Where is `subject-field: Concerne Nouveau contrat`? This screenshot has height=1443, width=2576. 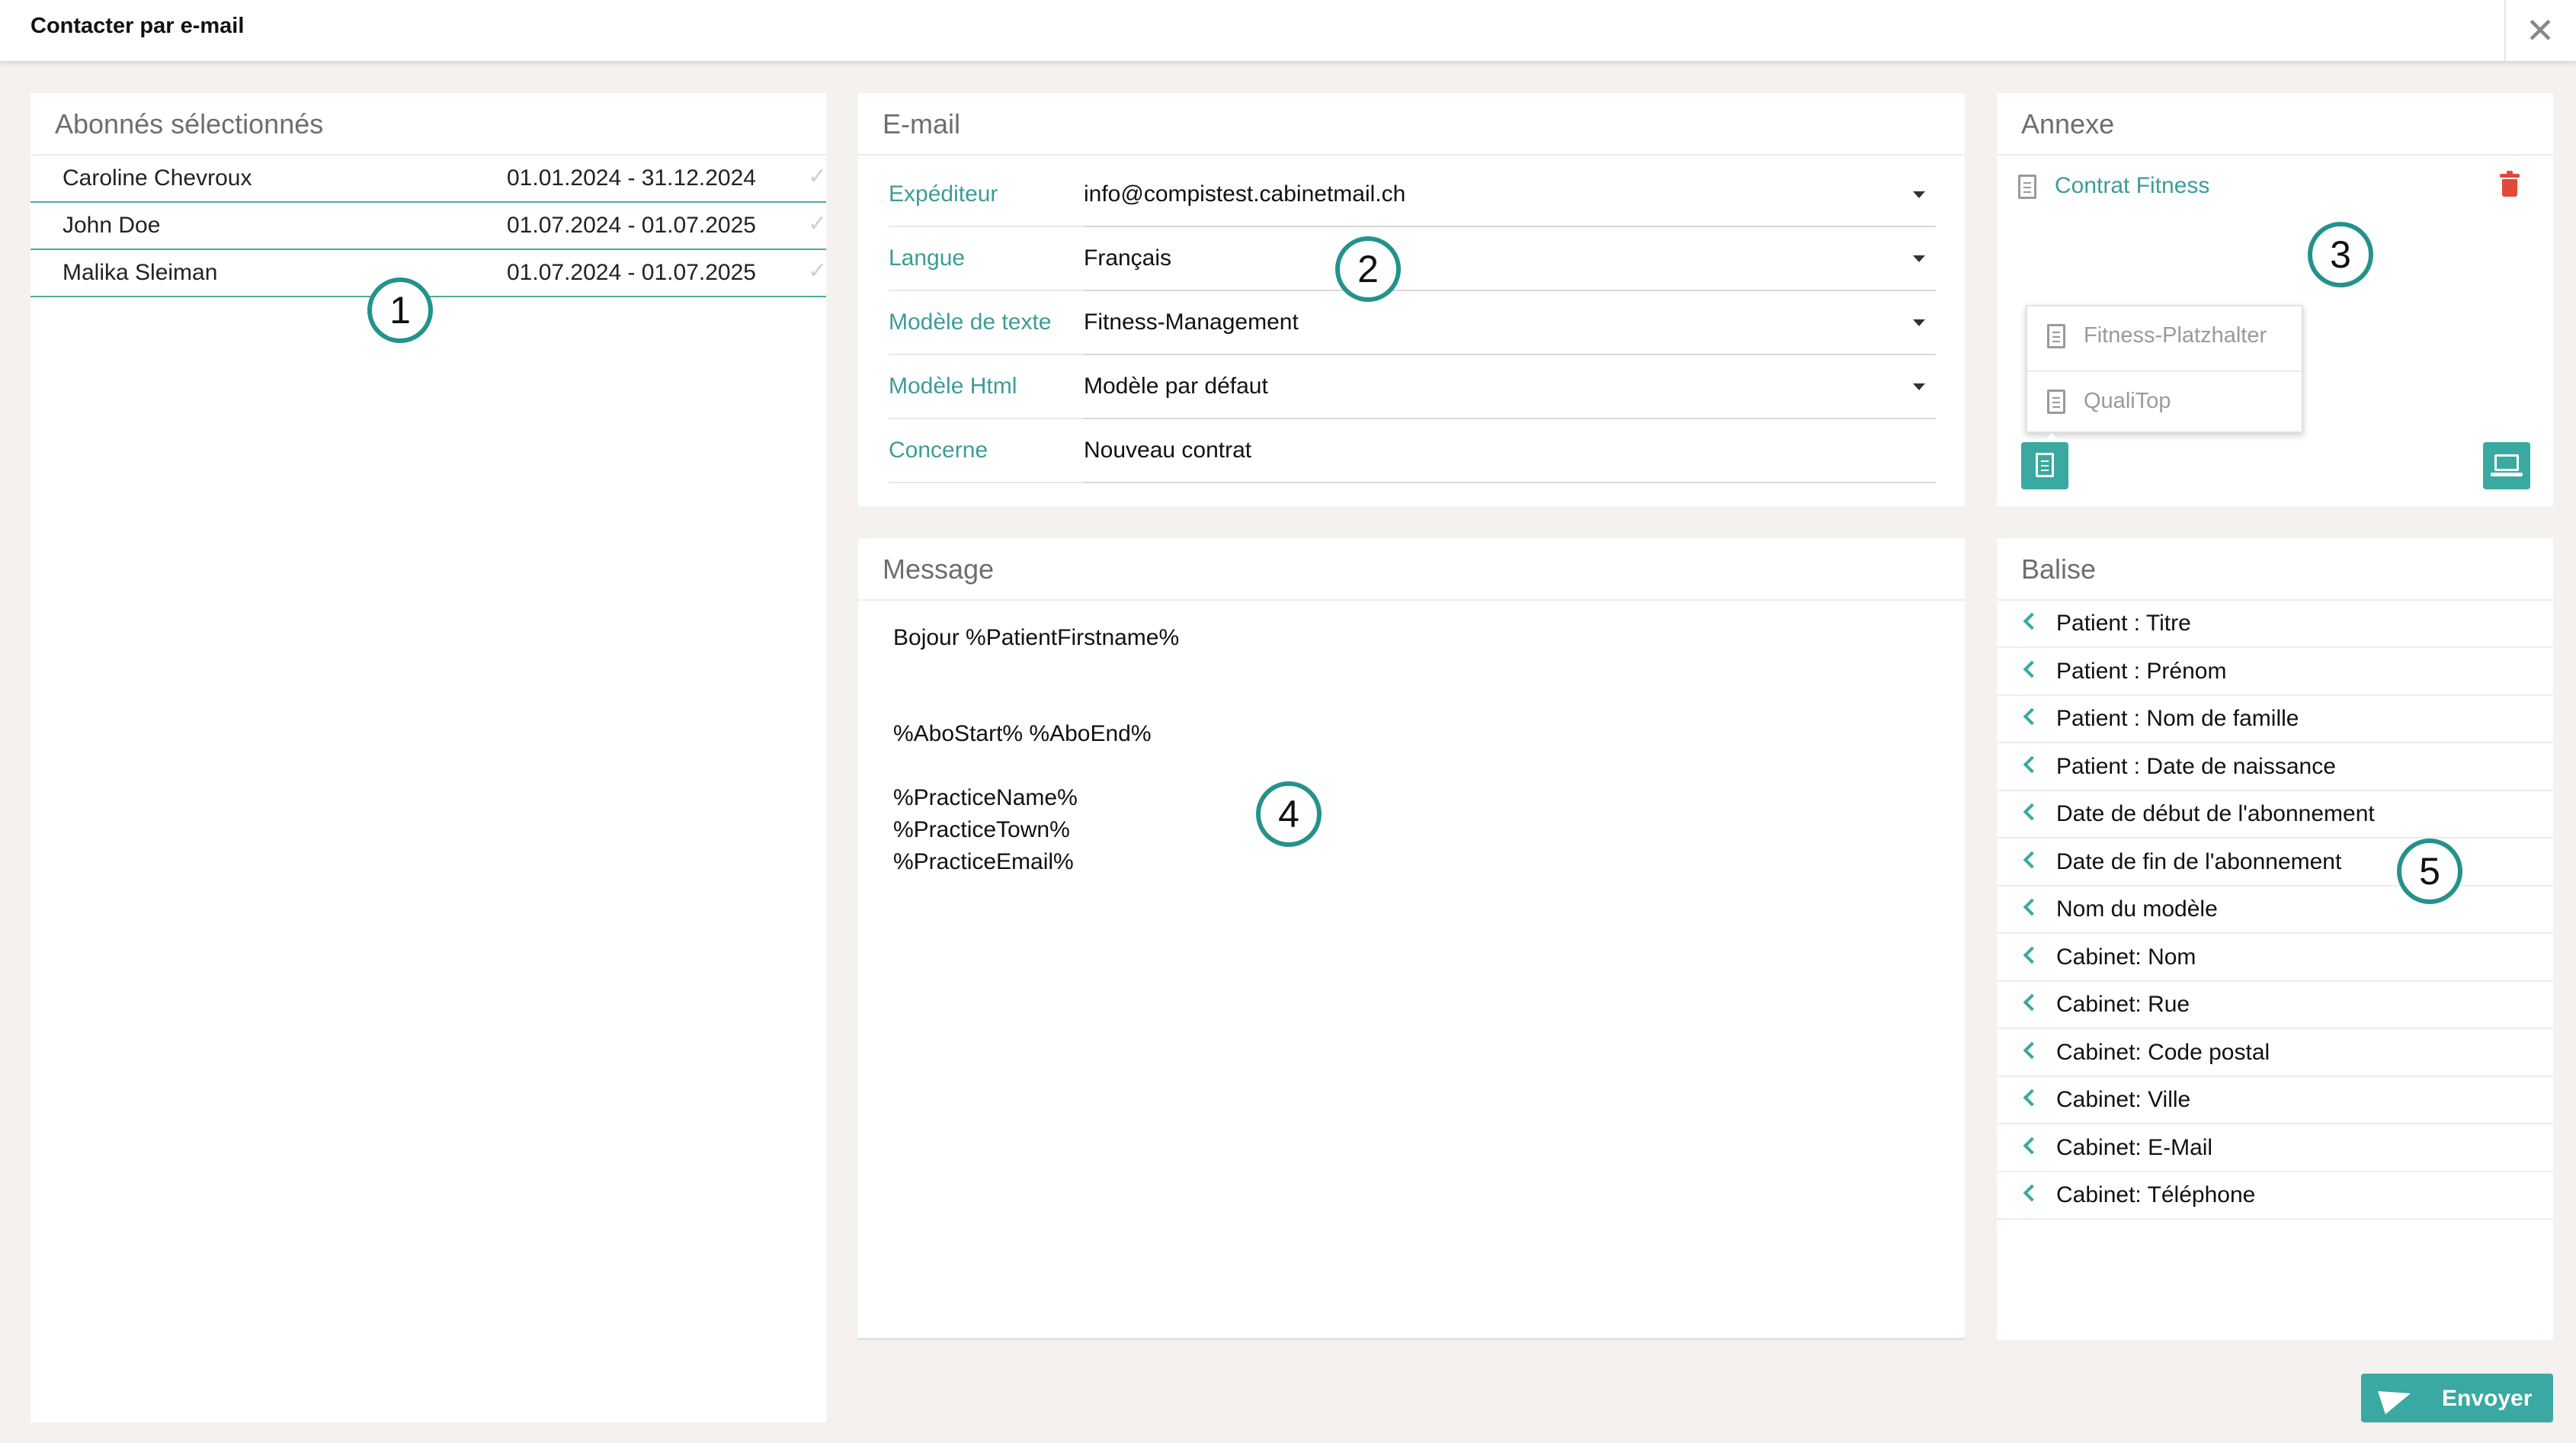
subject-field: Concerne Nouveau contrat is located at coordinates (1412, 452).